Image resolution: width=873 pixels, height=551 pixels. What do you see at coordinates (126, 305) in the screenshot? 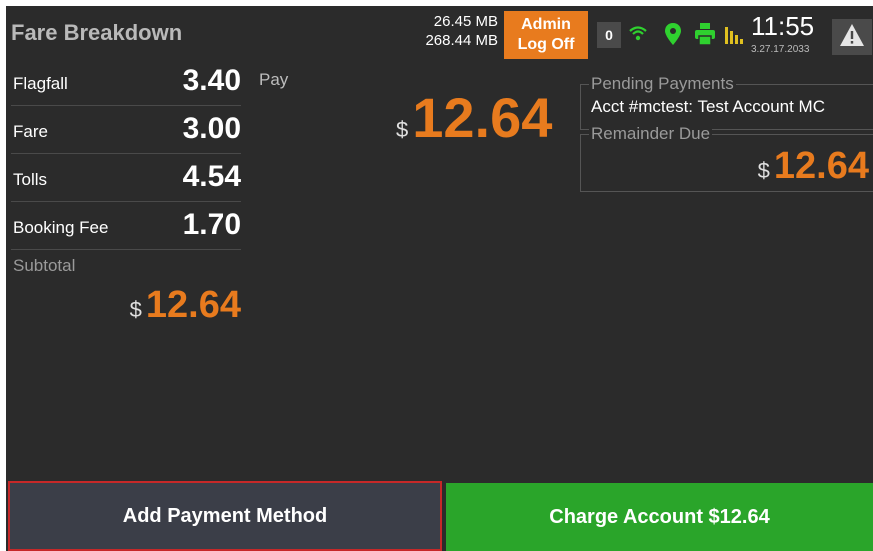
I see `subtotal-amount: $12.64` at bounding box center [126, 305].